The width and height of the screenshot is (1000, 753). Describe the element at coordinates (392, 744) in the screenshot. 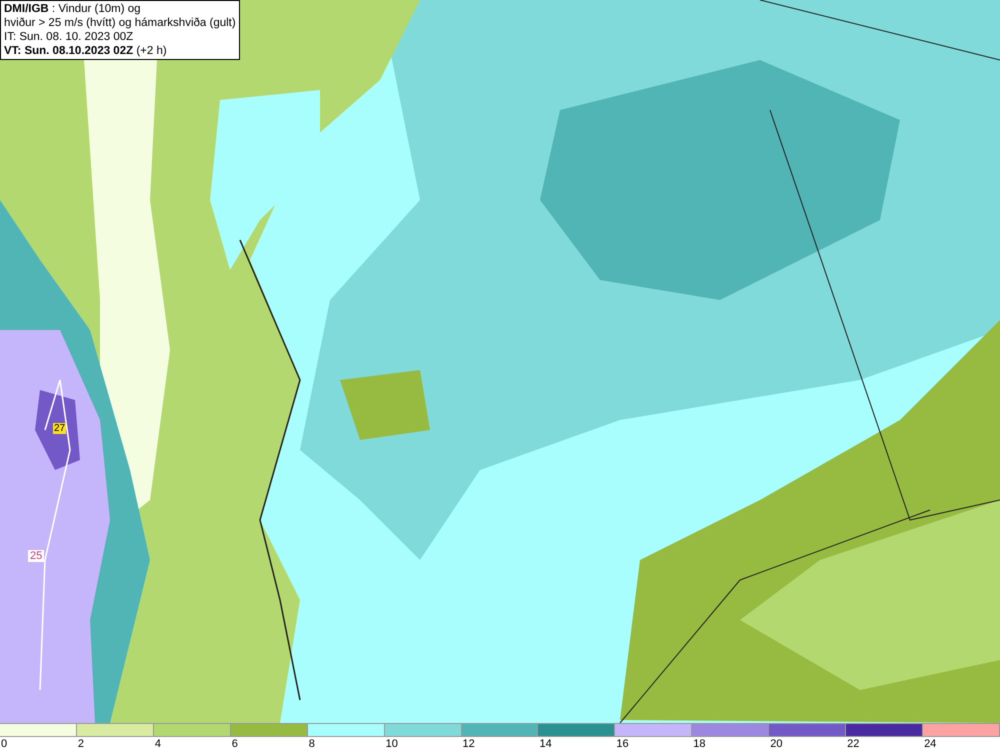

I see `legend-label: 10` at that location.